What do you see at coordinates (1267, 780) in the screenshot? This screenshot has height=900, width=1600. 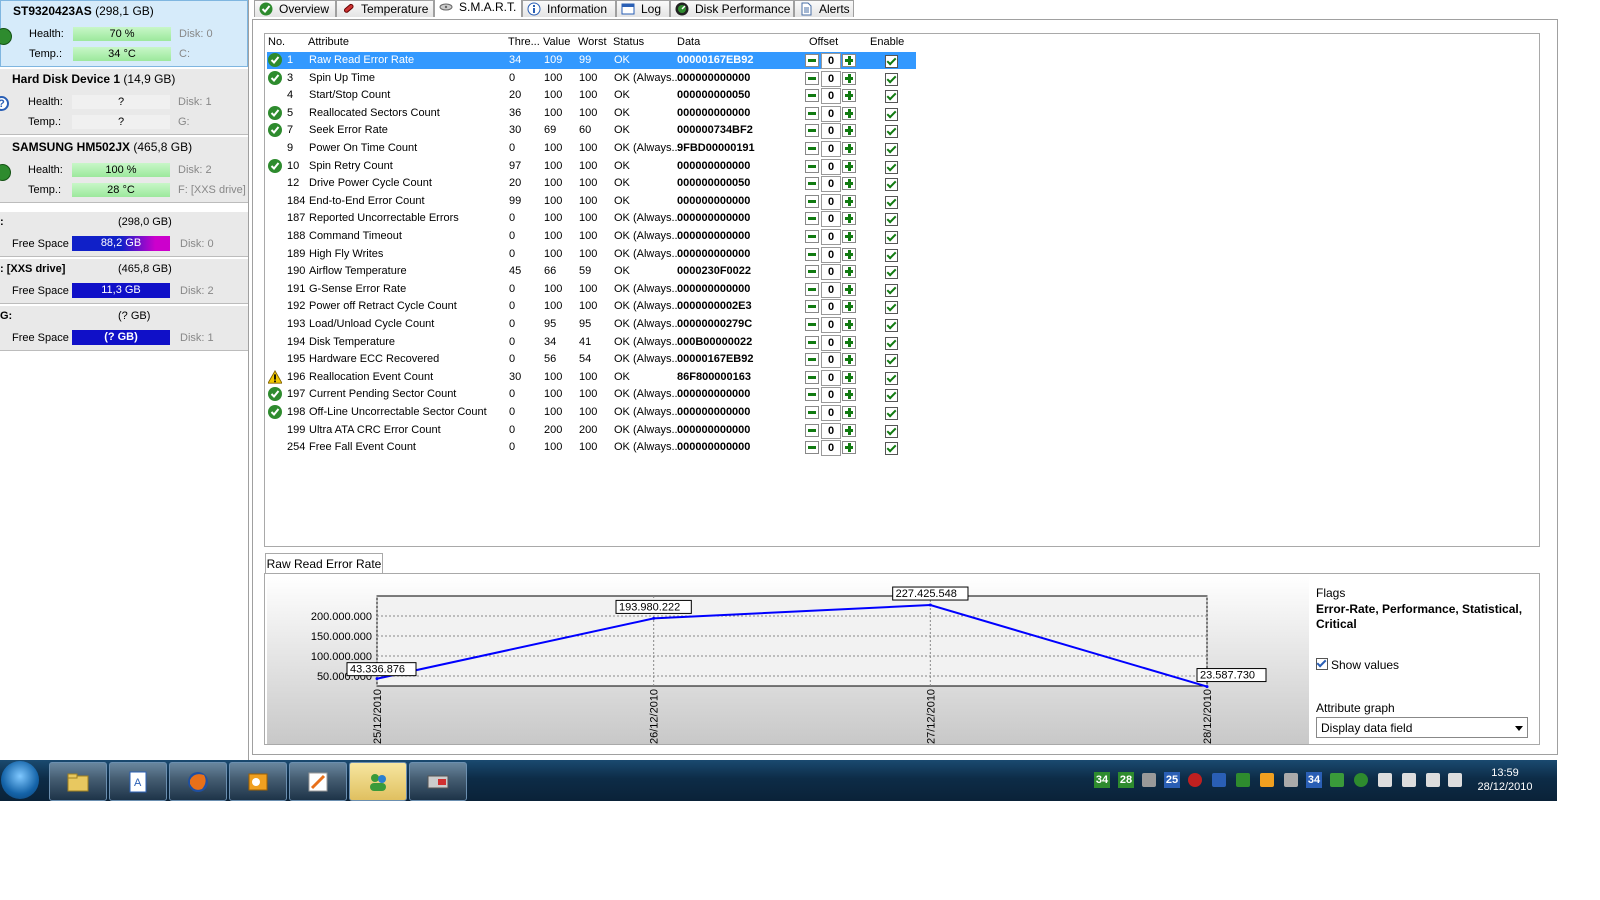 I see `outlook-tray-icon` at bounding box center [1267, 780].